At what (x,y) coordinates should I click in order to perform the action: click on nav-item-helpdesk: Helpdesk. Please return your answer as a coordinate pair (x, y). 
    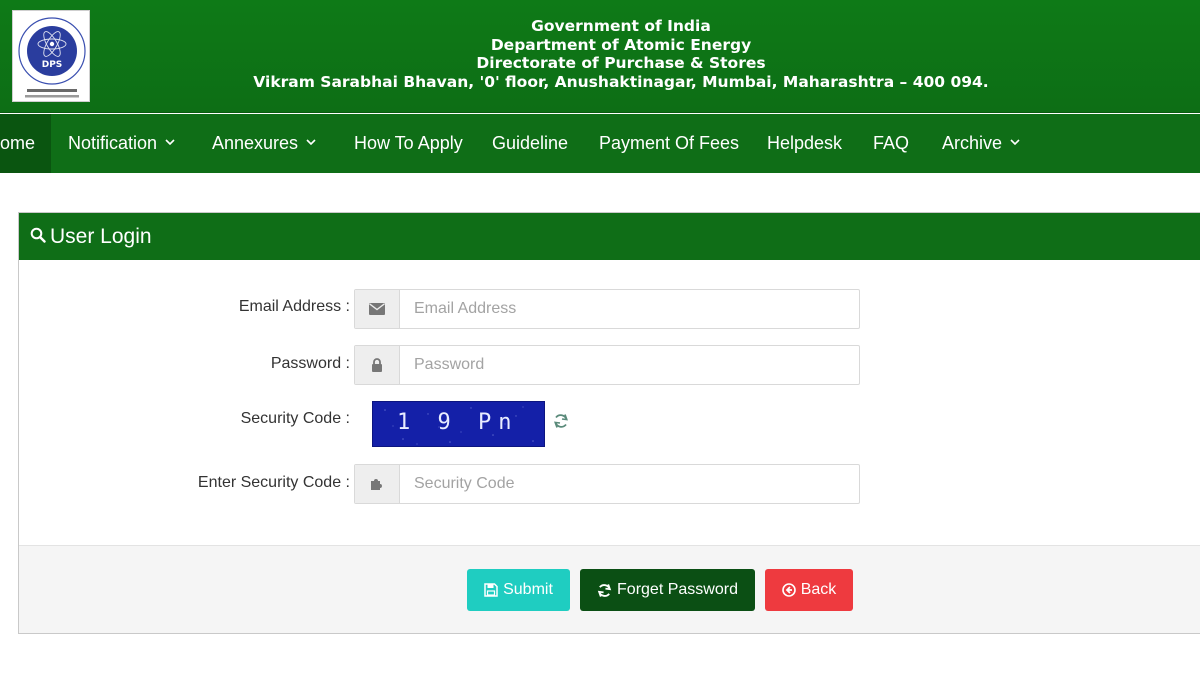
    Looking at the image, I should click on (804, 143).